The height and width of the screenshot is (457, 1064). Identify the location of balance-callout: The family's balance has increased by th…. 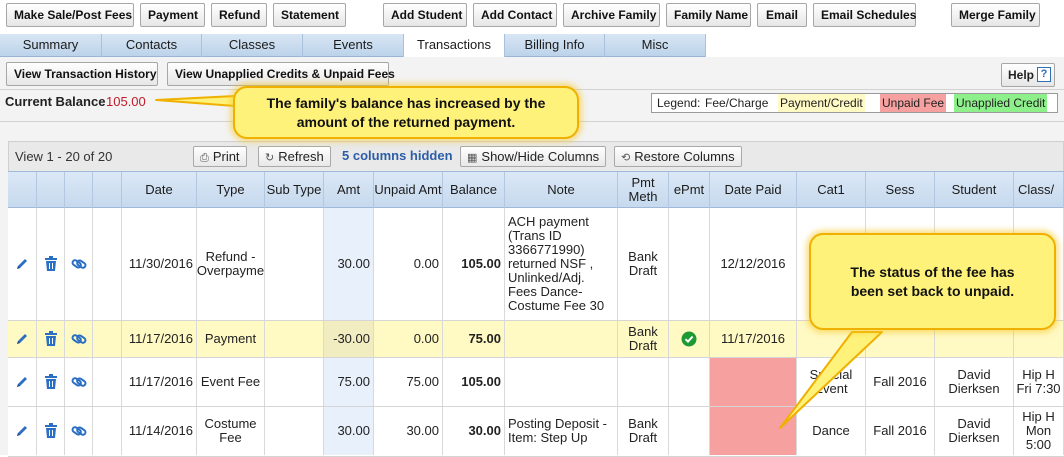
(406, 112).